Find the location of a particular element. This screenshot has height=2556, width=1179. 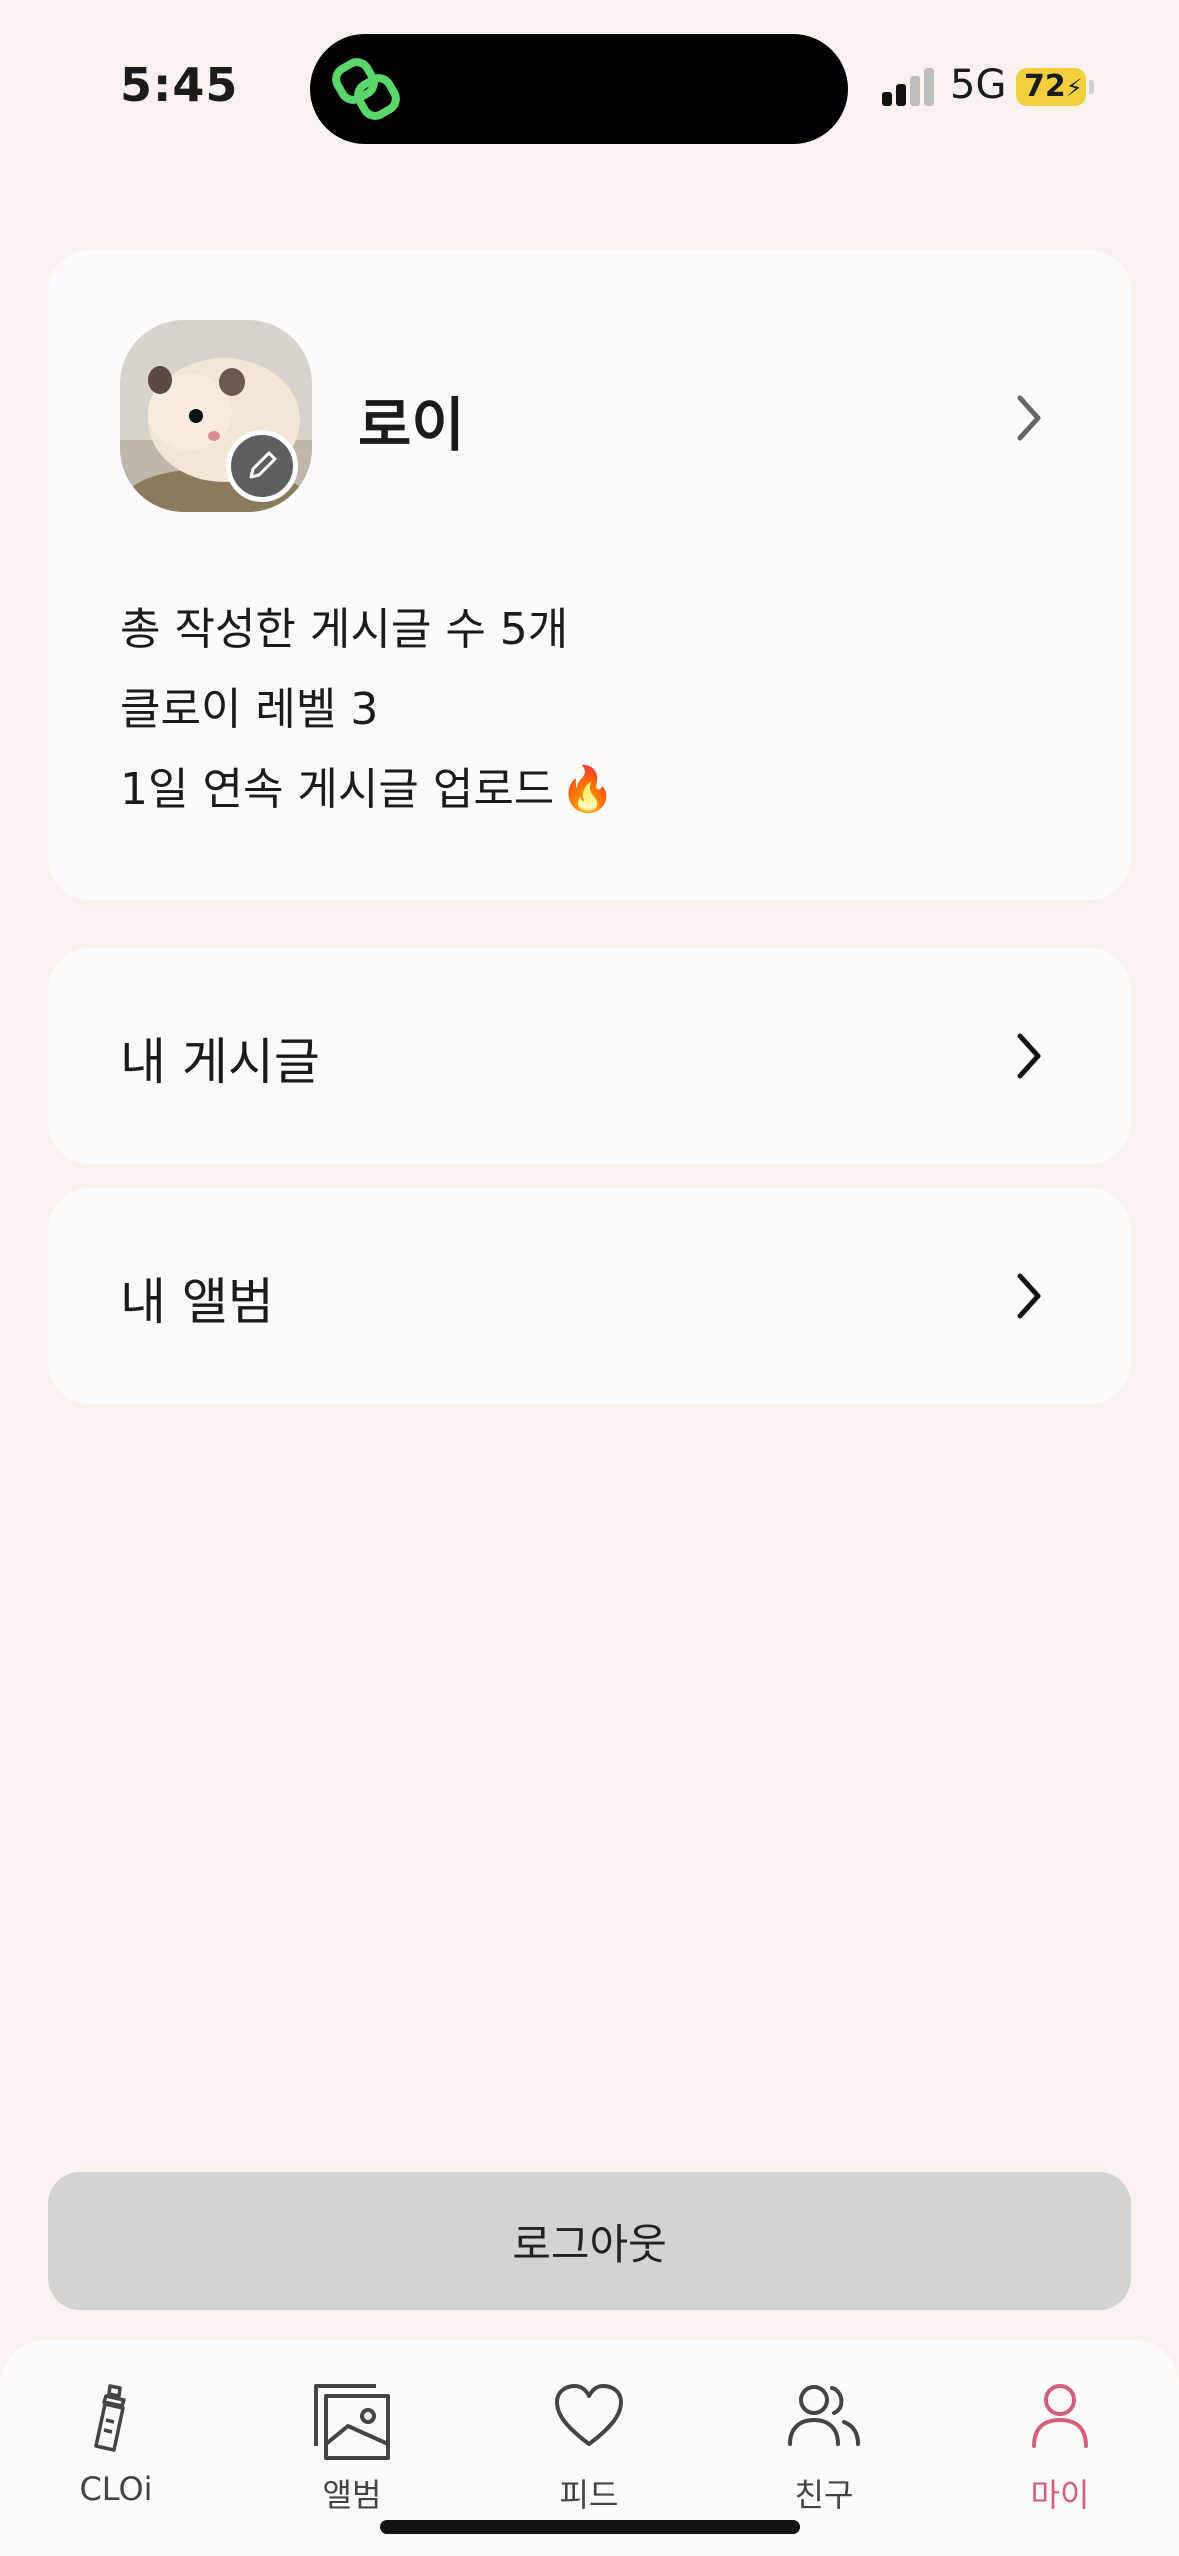

tab-label: 마이 is located at coordinates (1060, 2495).